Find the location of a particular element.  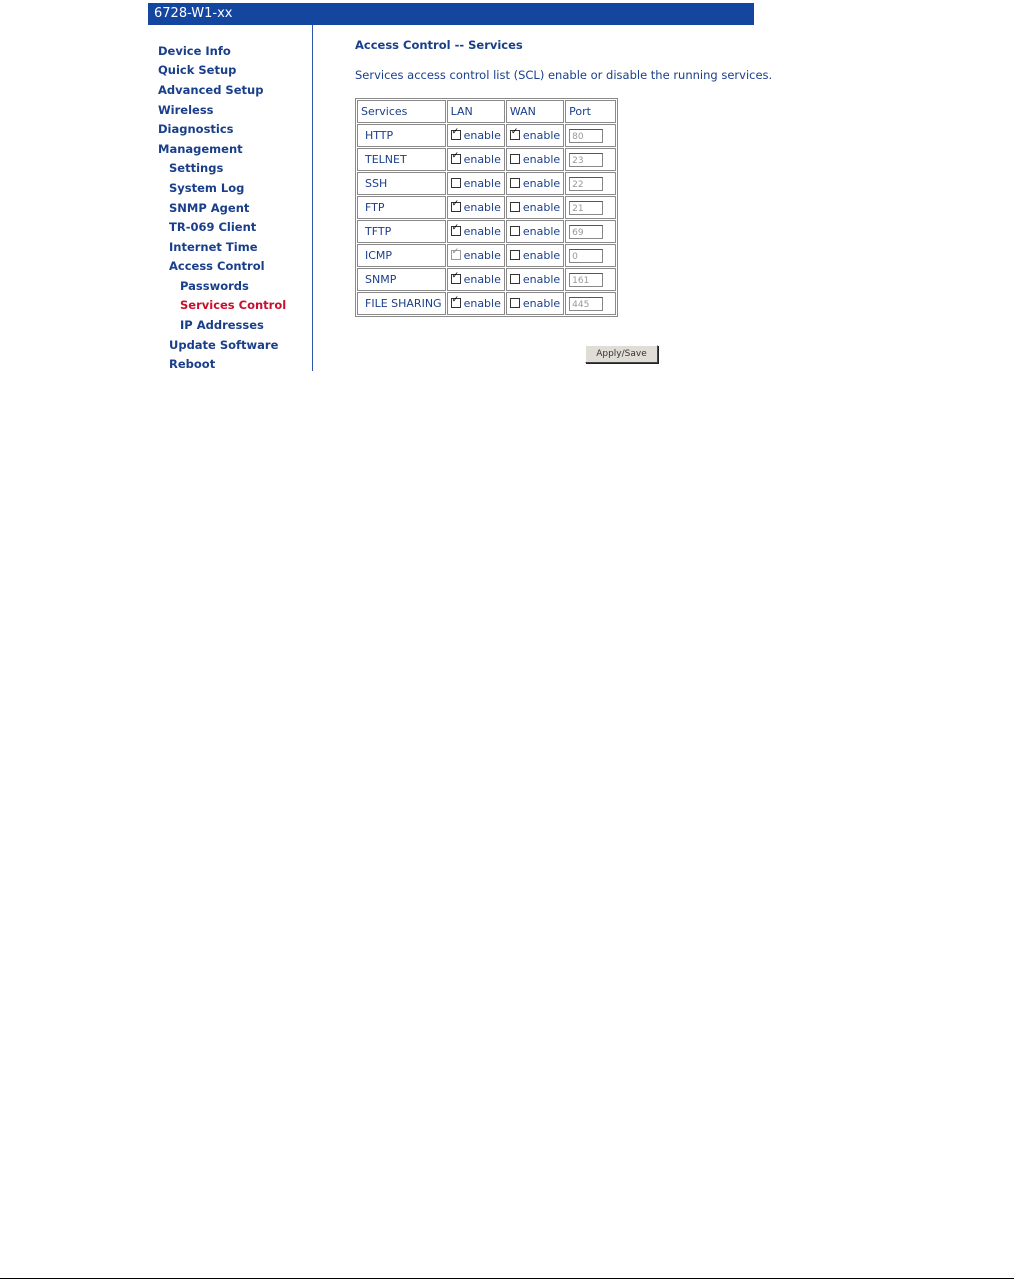

port-cell: 161 is located at coordinates (591, 279).